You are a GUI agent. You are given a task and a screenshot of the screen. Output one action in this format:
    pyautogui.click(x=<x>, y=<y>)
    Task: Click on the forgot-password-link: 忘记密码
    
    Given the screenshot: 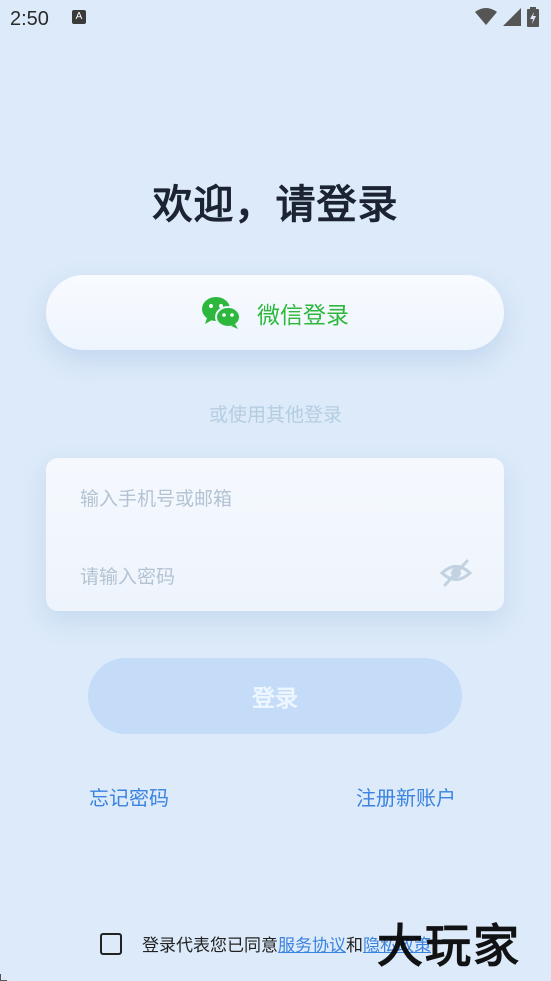 What is the action you would take?
    pyautogui.click(x=129, y=796)
    